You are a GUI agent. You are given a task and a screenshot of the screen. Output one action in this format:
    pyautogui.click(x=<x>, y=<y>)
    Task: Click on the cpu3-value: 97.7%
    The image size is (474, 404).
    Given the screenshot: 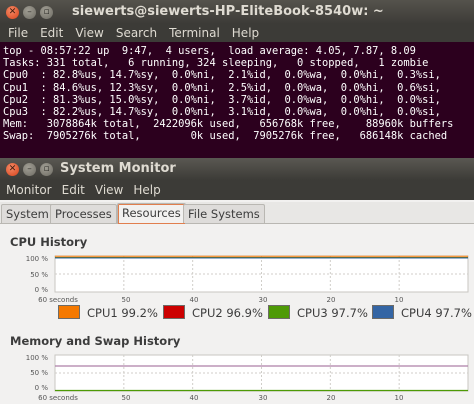 What is the action you would take?
    pyautogui.click(x=349, y=313)
    